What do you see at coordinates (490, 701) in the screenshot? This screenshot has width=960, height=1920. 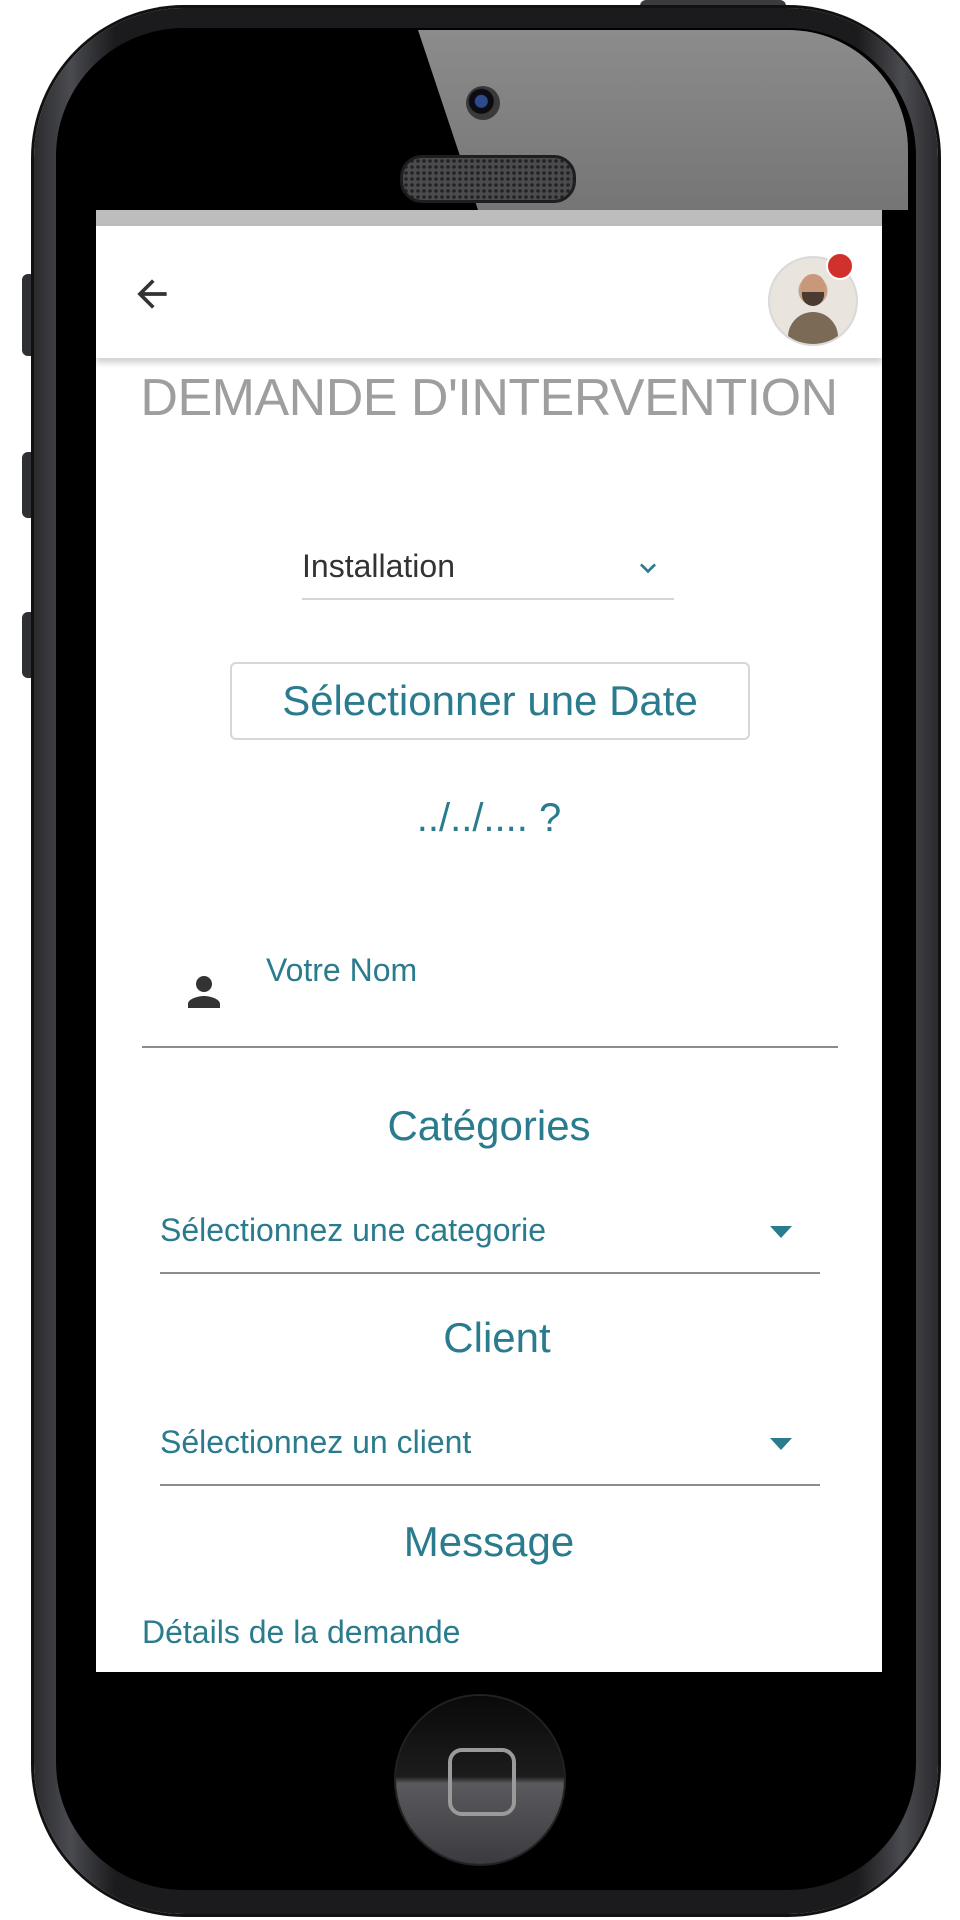 I see `select-date-button: Sélectionner une Date` at bounding box center [490, 701].